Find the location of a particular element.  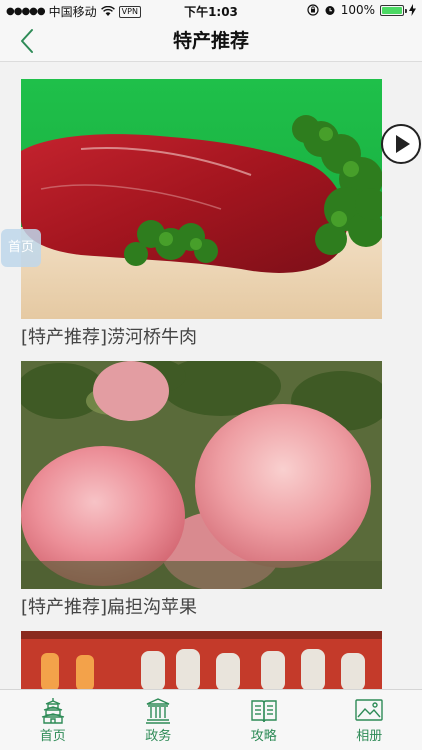

photo-album-icon is located at coordinates (369, 710).